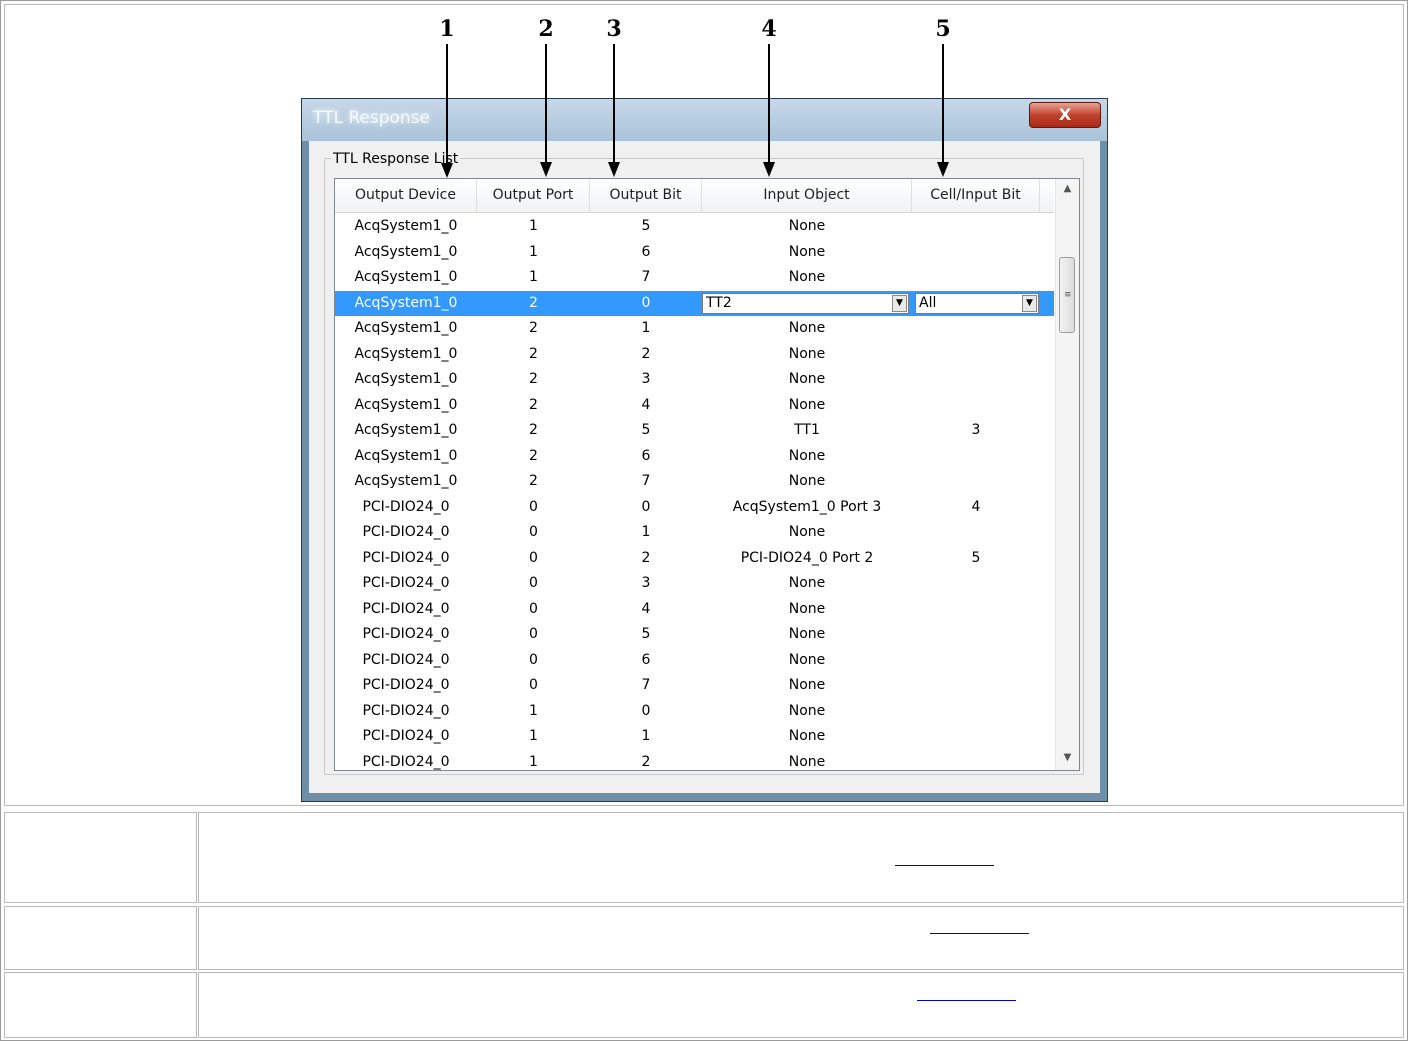 The height and width of the screenshot is (1041, 1408). I want to click on scroll-up-arrow-icon: ▲, so click(1067, 189).